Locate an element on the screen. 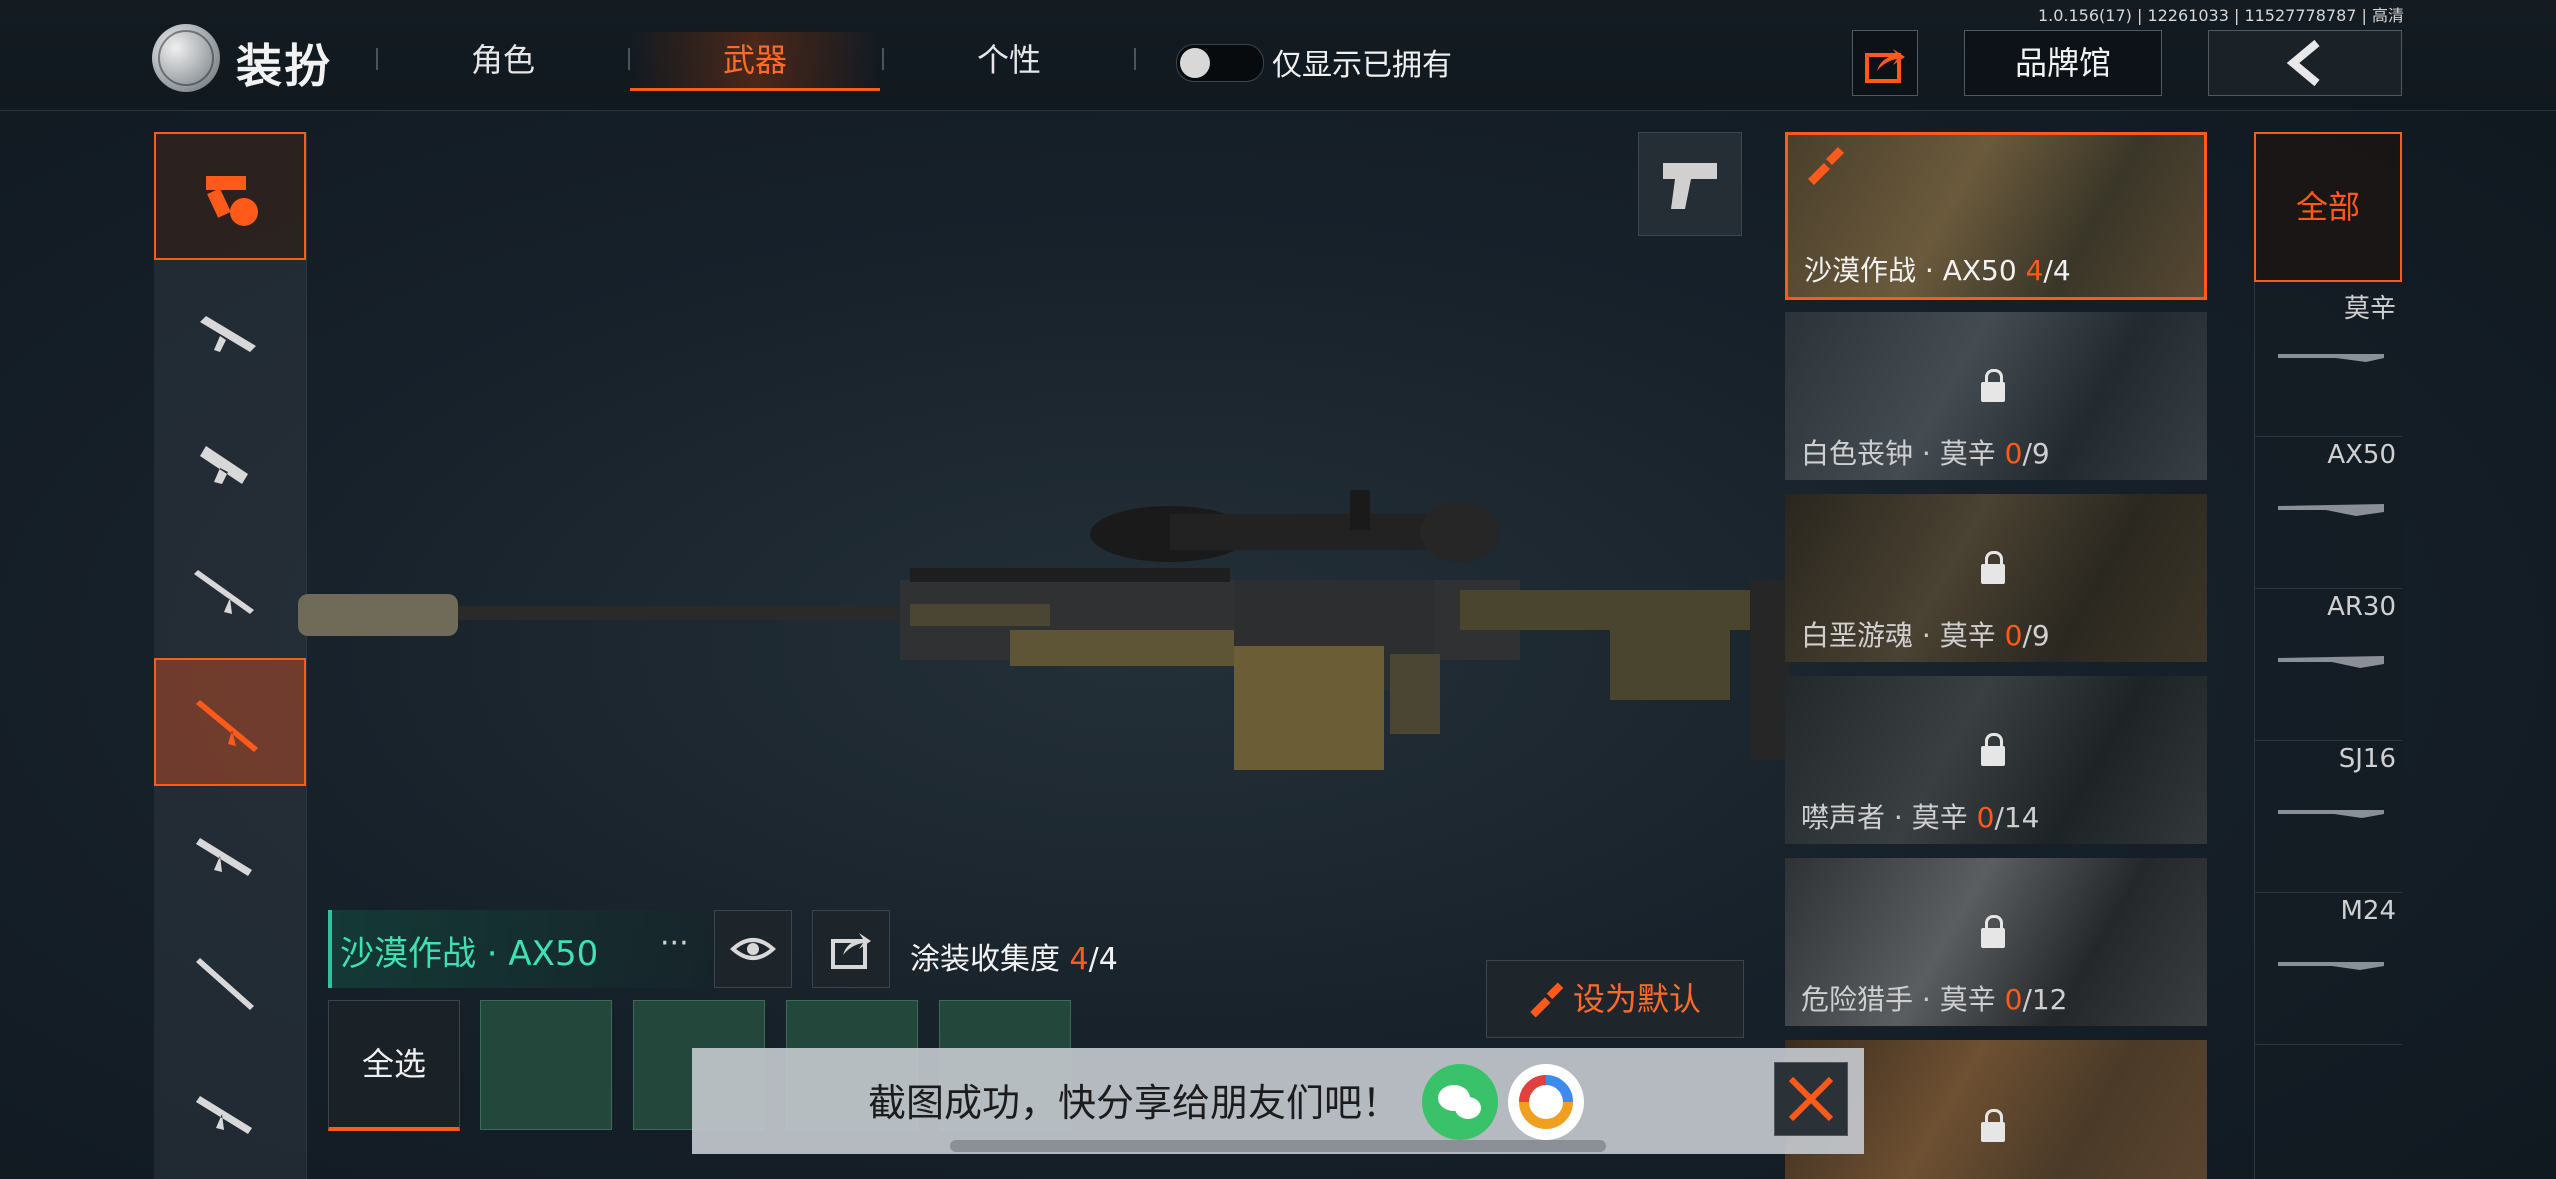 The height and width of the screenshot is (1179, 2556). toggle-knob is located at coordinates (1195, 63).